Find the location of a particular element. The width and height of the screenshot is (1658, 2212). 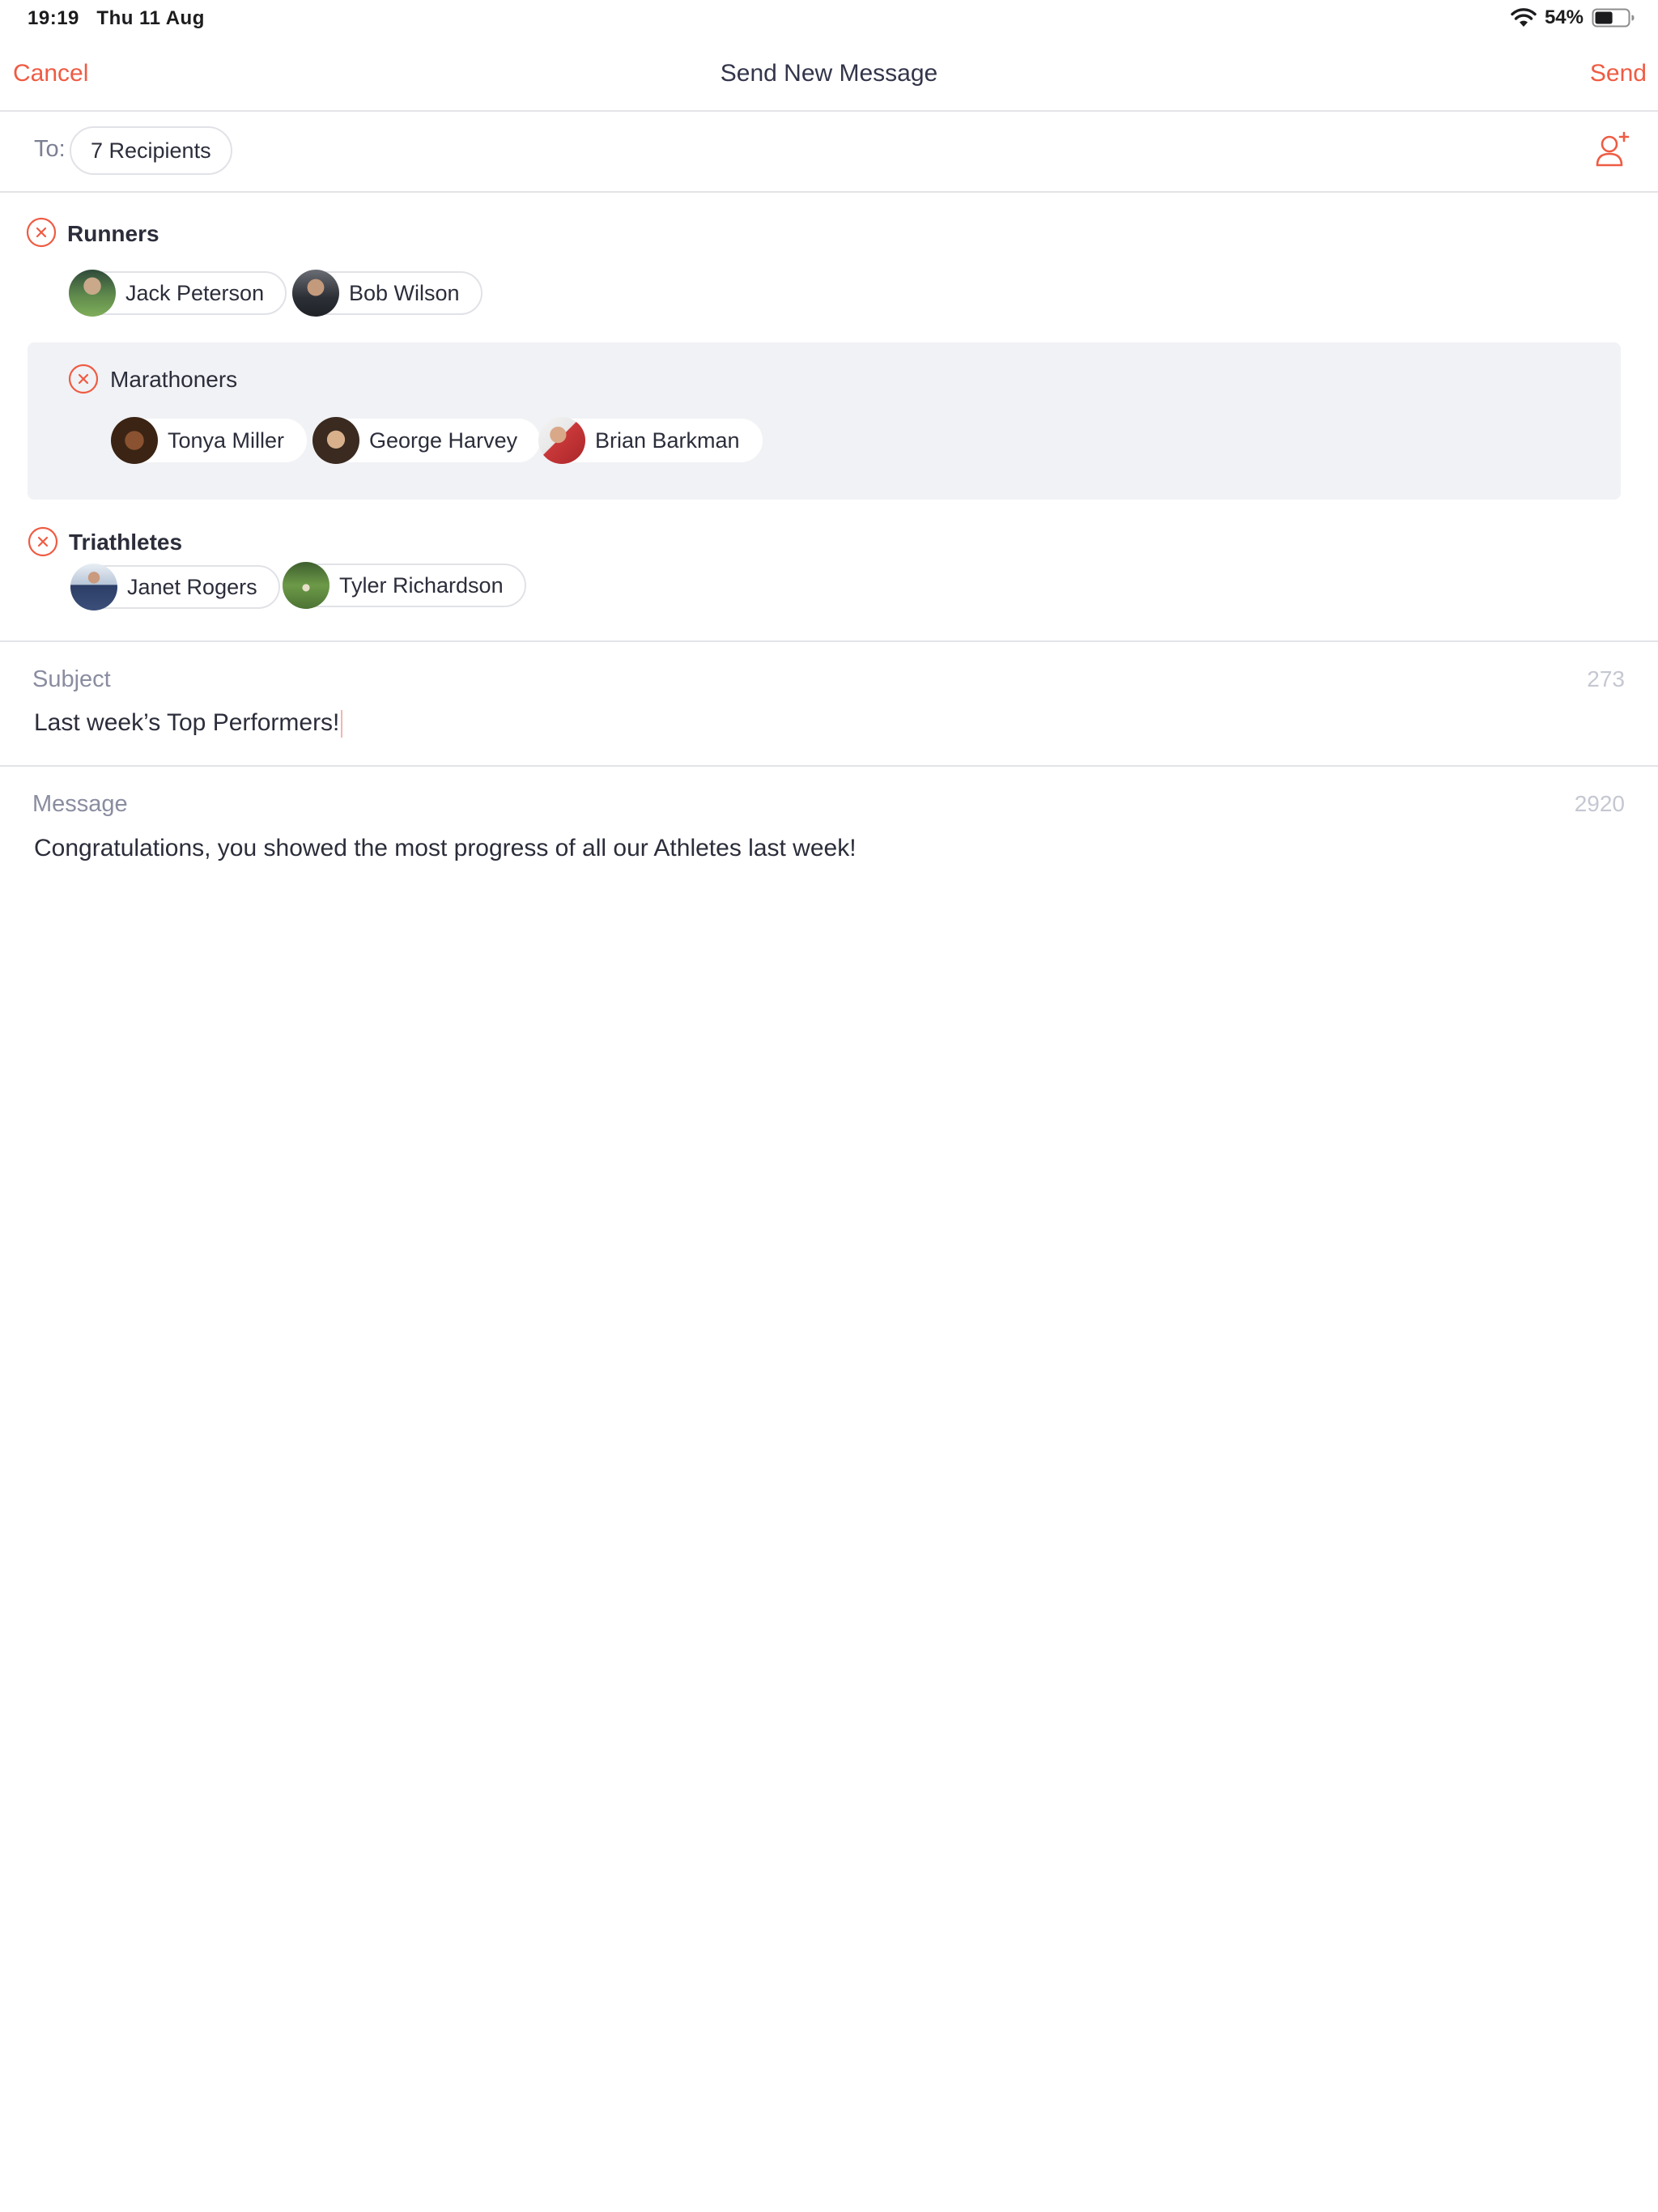

recipient-chip-bob-wilson: Bob Wilson is located at coordinates (387, 293).